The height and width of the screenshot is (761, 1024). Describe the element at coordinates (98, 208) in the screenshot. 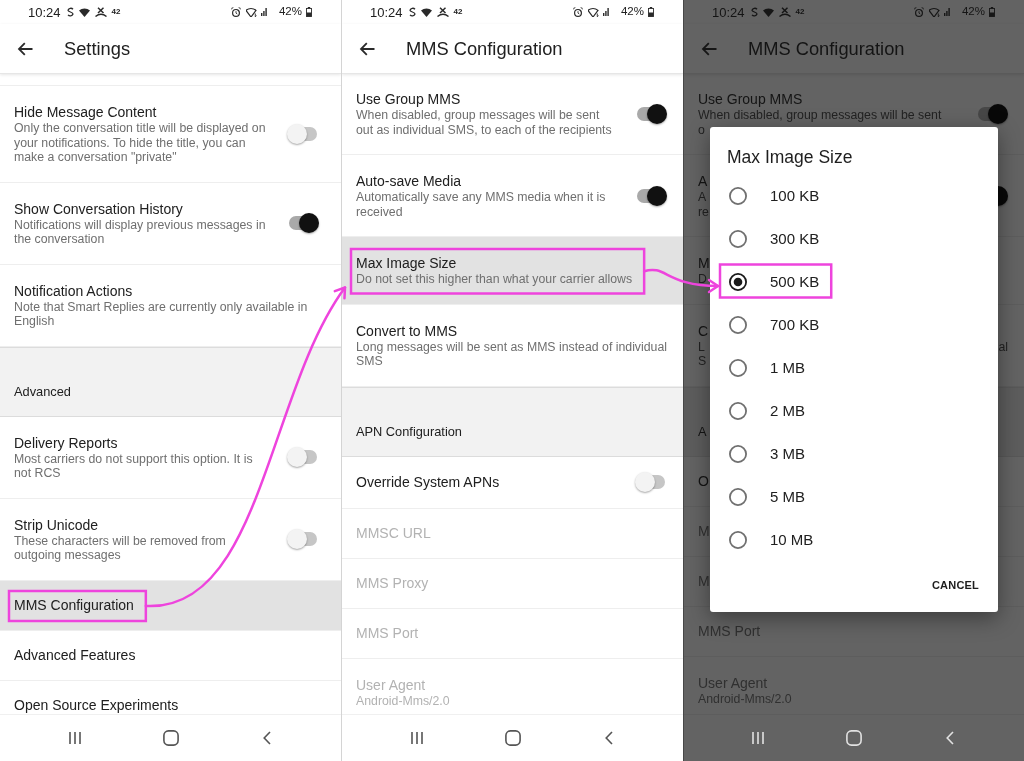

I see `setting-title: Show Conversation History` at that location.